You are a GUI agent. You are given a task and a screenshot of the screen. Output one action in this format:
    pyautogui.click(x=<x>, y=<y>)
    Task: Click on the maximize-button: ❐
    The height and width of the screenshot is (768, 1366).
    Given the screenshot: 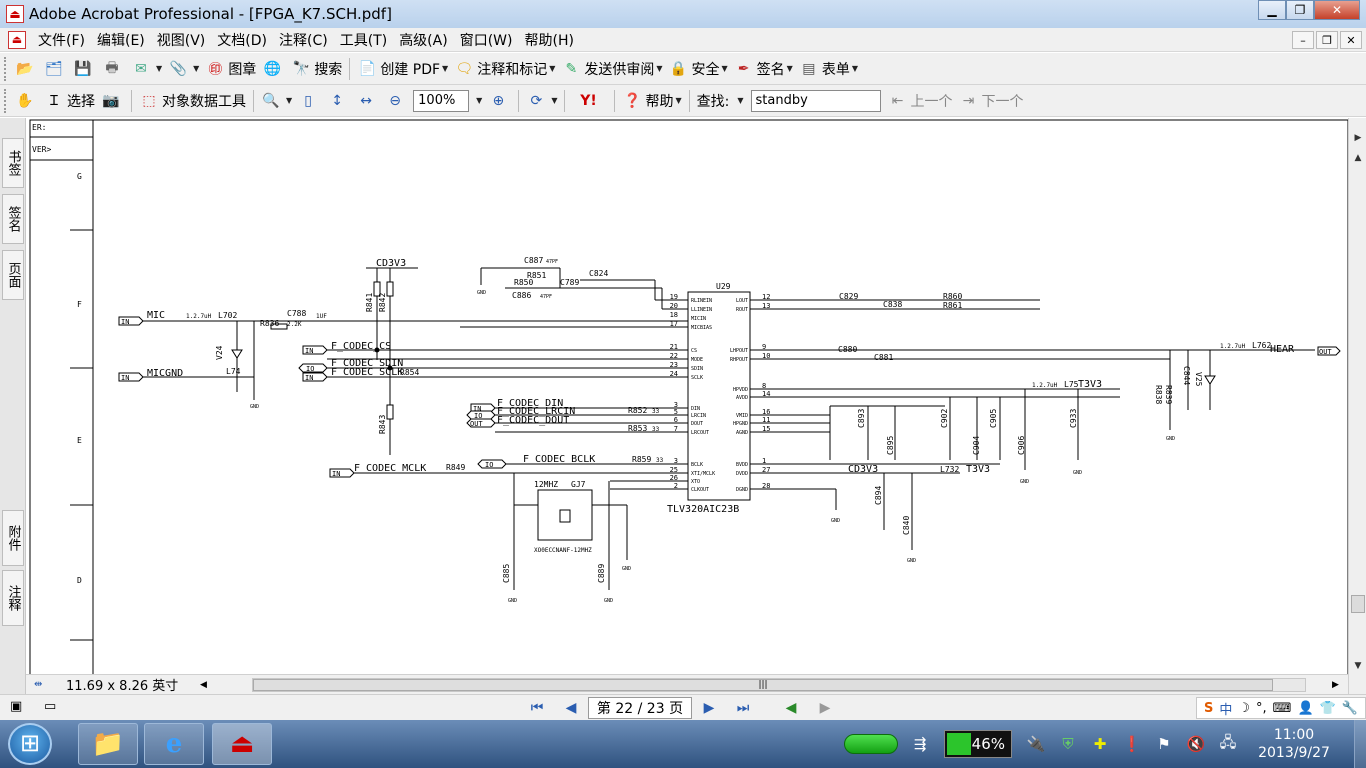 What is the action you would take?
    pyautogui.click(x=1300, y=10)
    